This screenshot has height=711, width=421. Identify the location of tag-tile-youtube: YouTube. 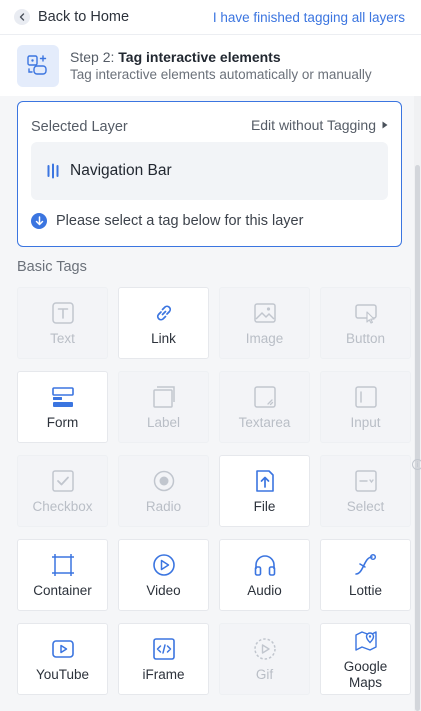
(62, 659).